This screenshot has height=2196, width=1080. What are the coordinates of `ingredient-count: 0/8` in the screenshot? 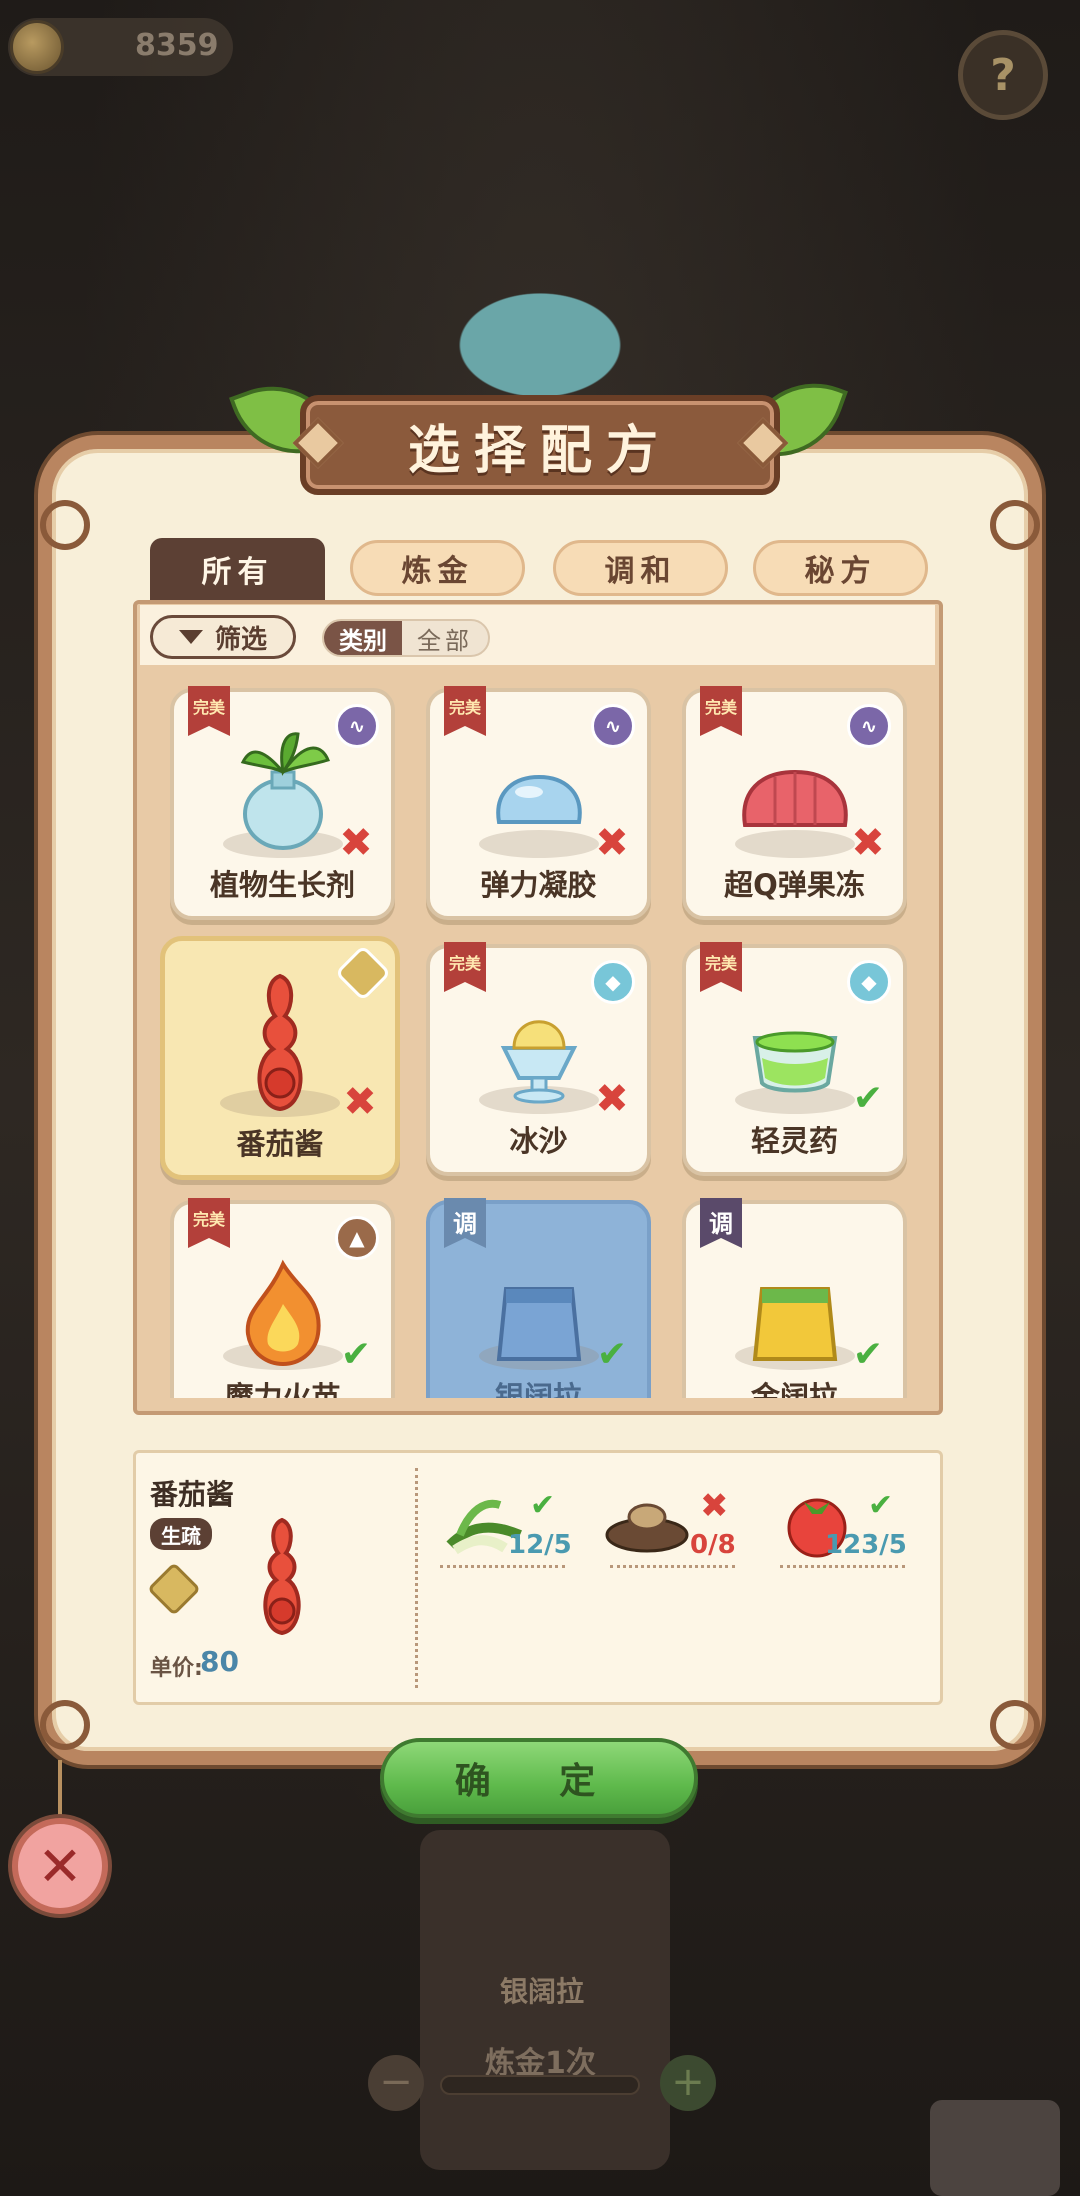 It's located at (713, 1545).